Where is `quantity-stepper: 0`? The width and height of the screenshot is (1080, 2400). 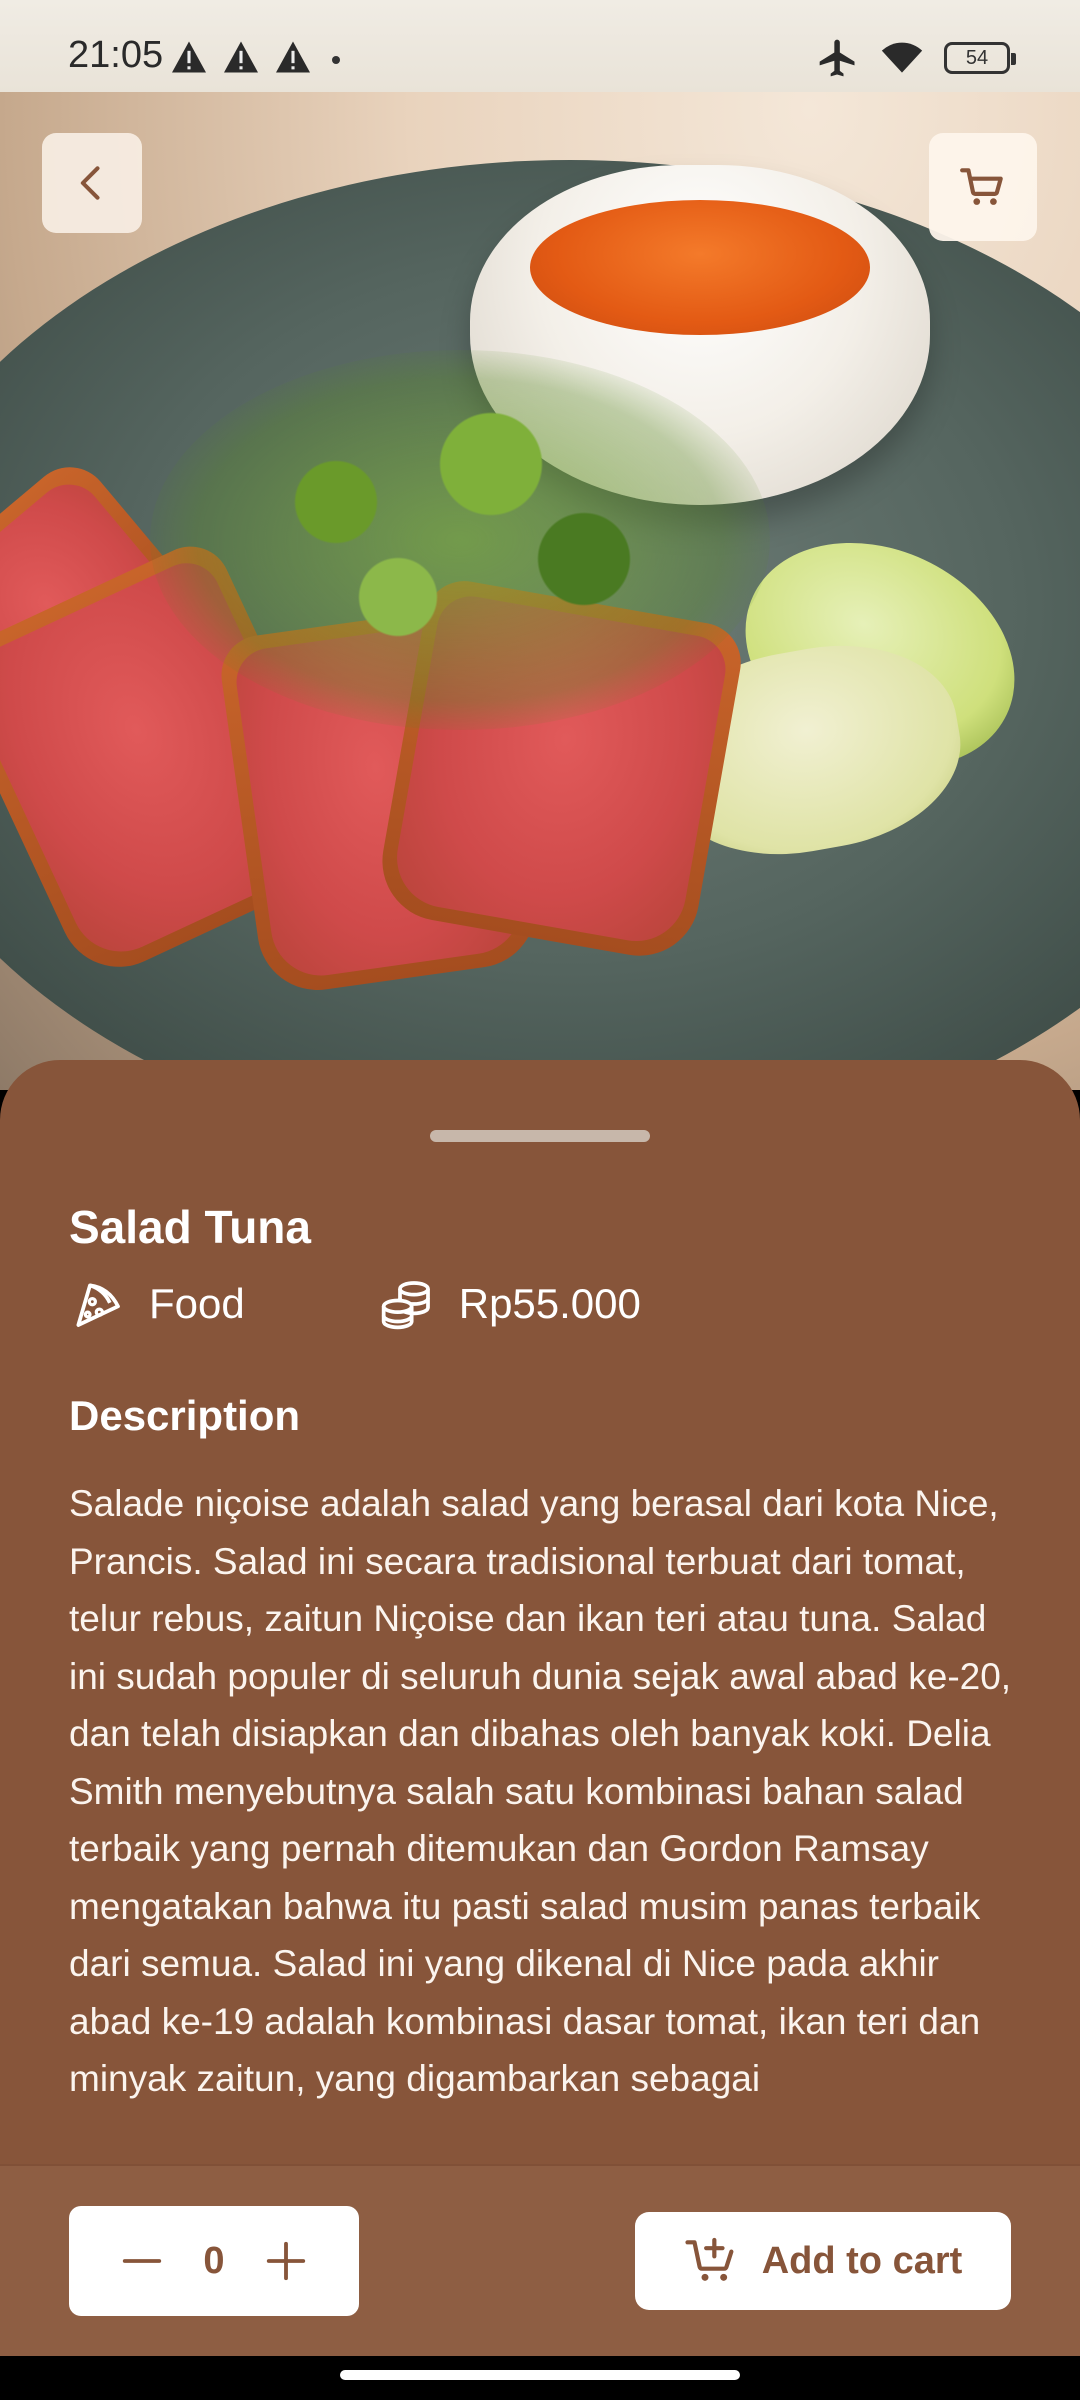
quantity-stepper: 0 is located at coordinates (214, 2261).